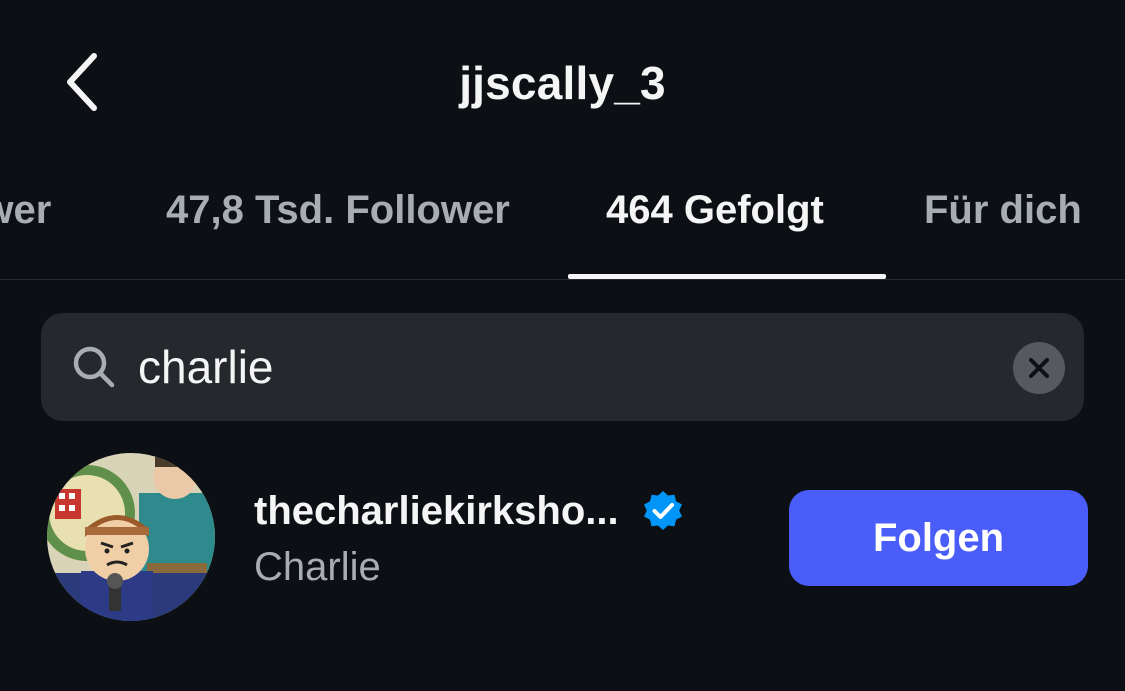 The height and width of the screenshot is (691, 1125). I want to click on avatar, so click(131, 537).